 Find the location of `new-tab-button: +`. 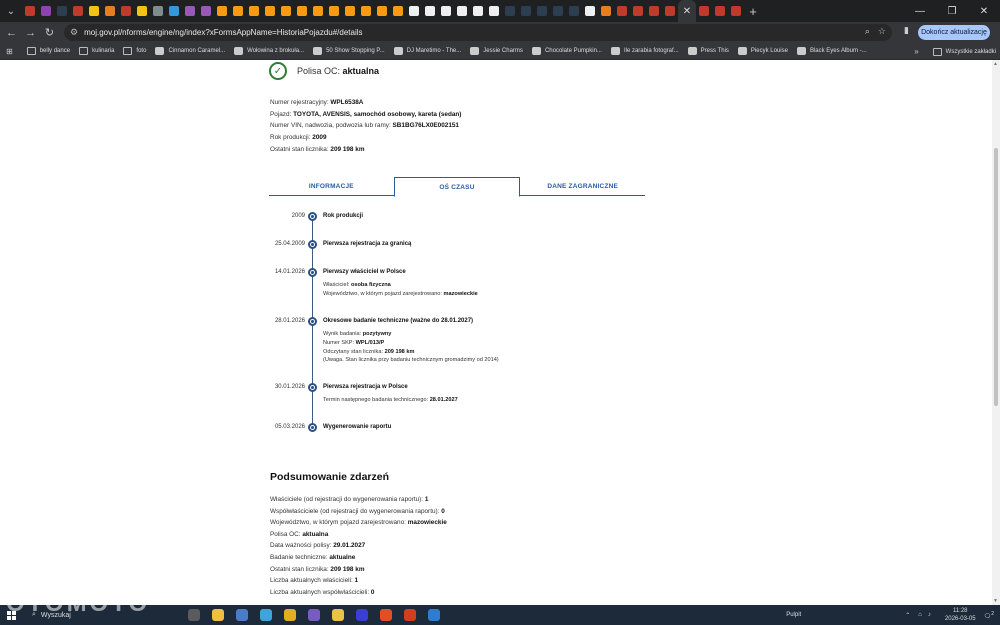

new-tab-button: + is located at coordinates (753, 11).